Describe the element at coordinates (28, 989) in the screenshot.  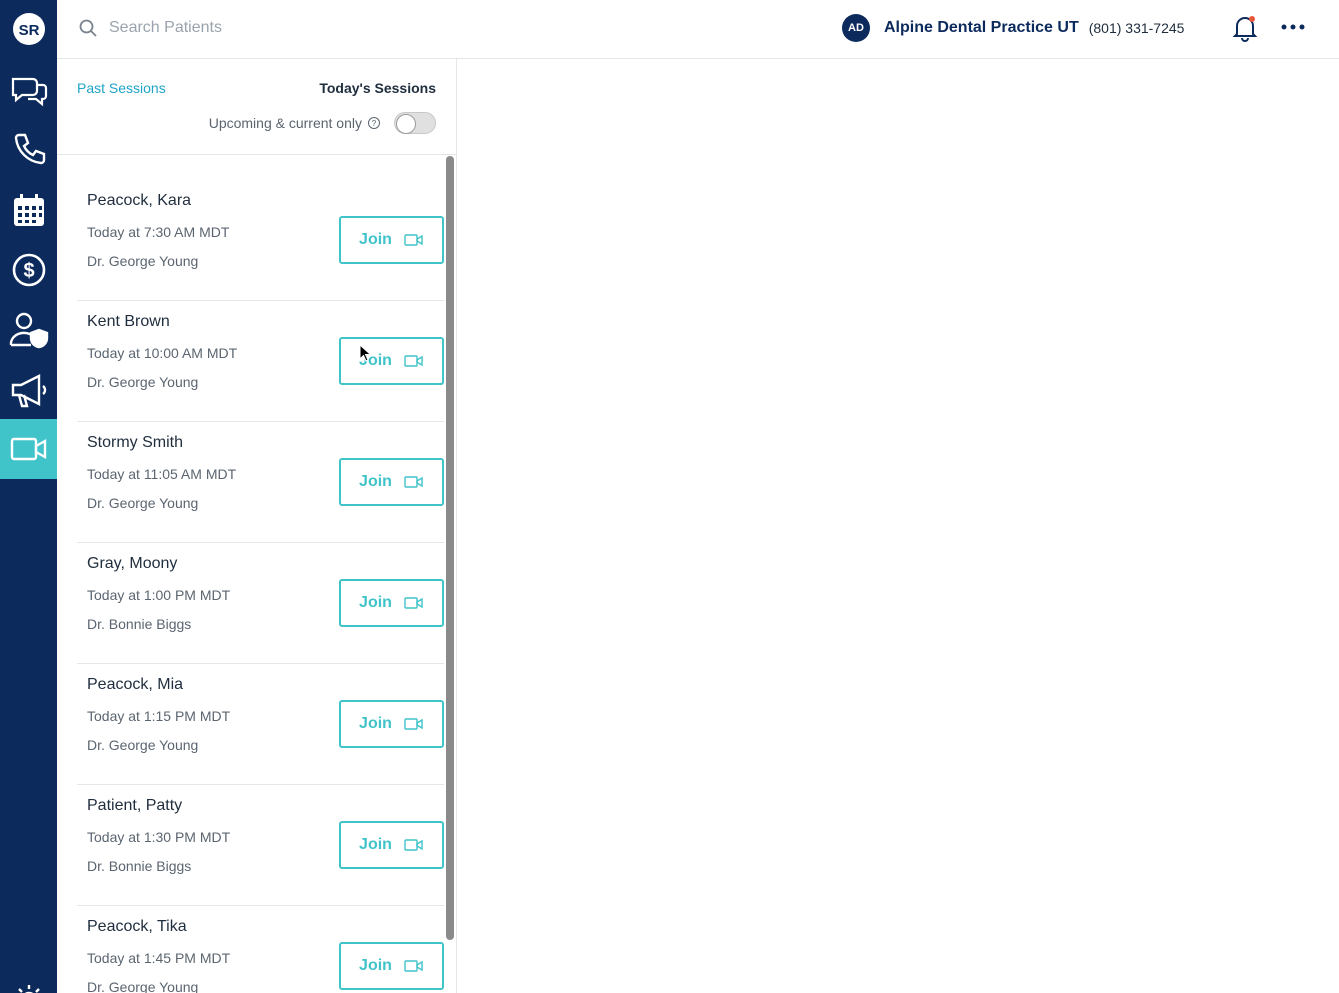
I see `gear-icon` at that location.